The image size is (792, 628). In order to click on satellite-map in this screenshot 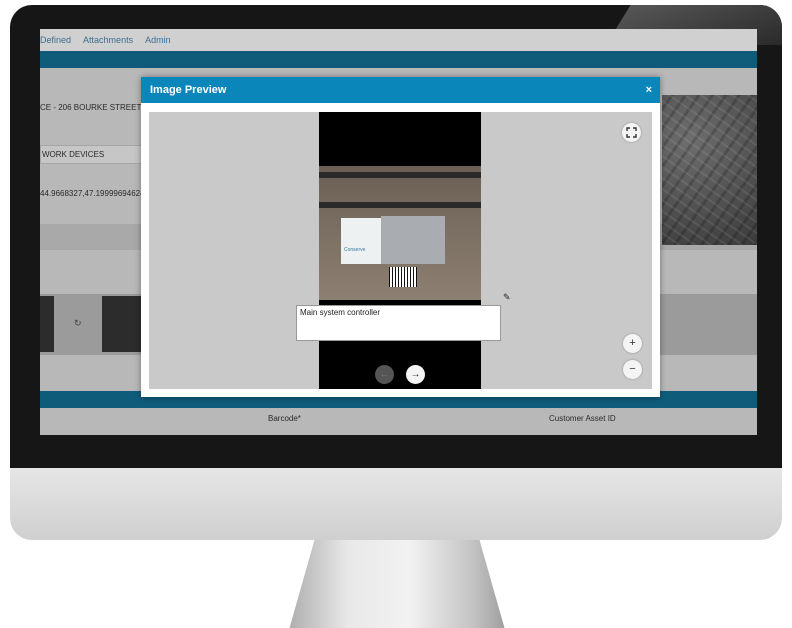, I will do `click(709, 170)`.